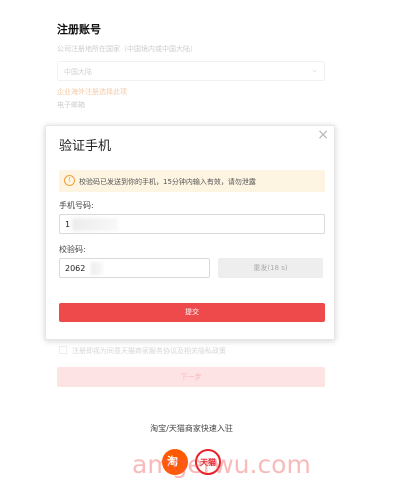  I want to click on overseas-link: 企业海外注册选择此项, so click(92, 92).